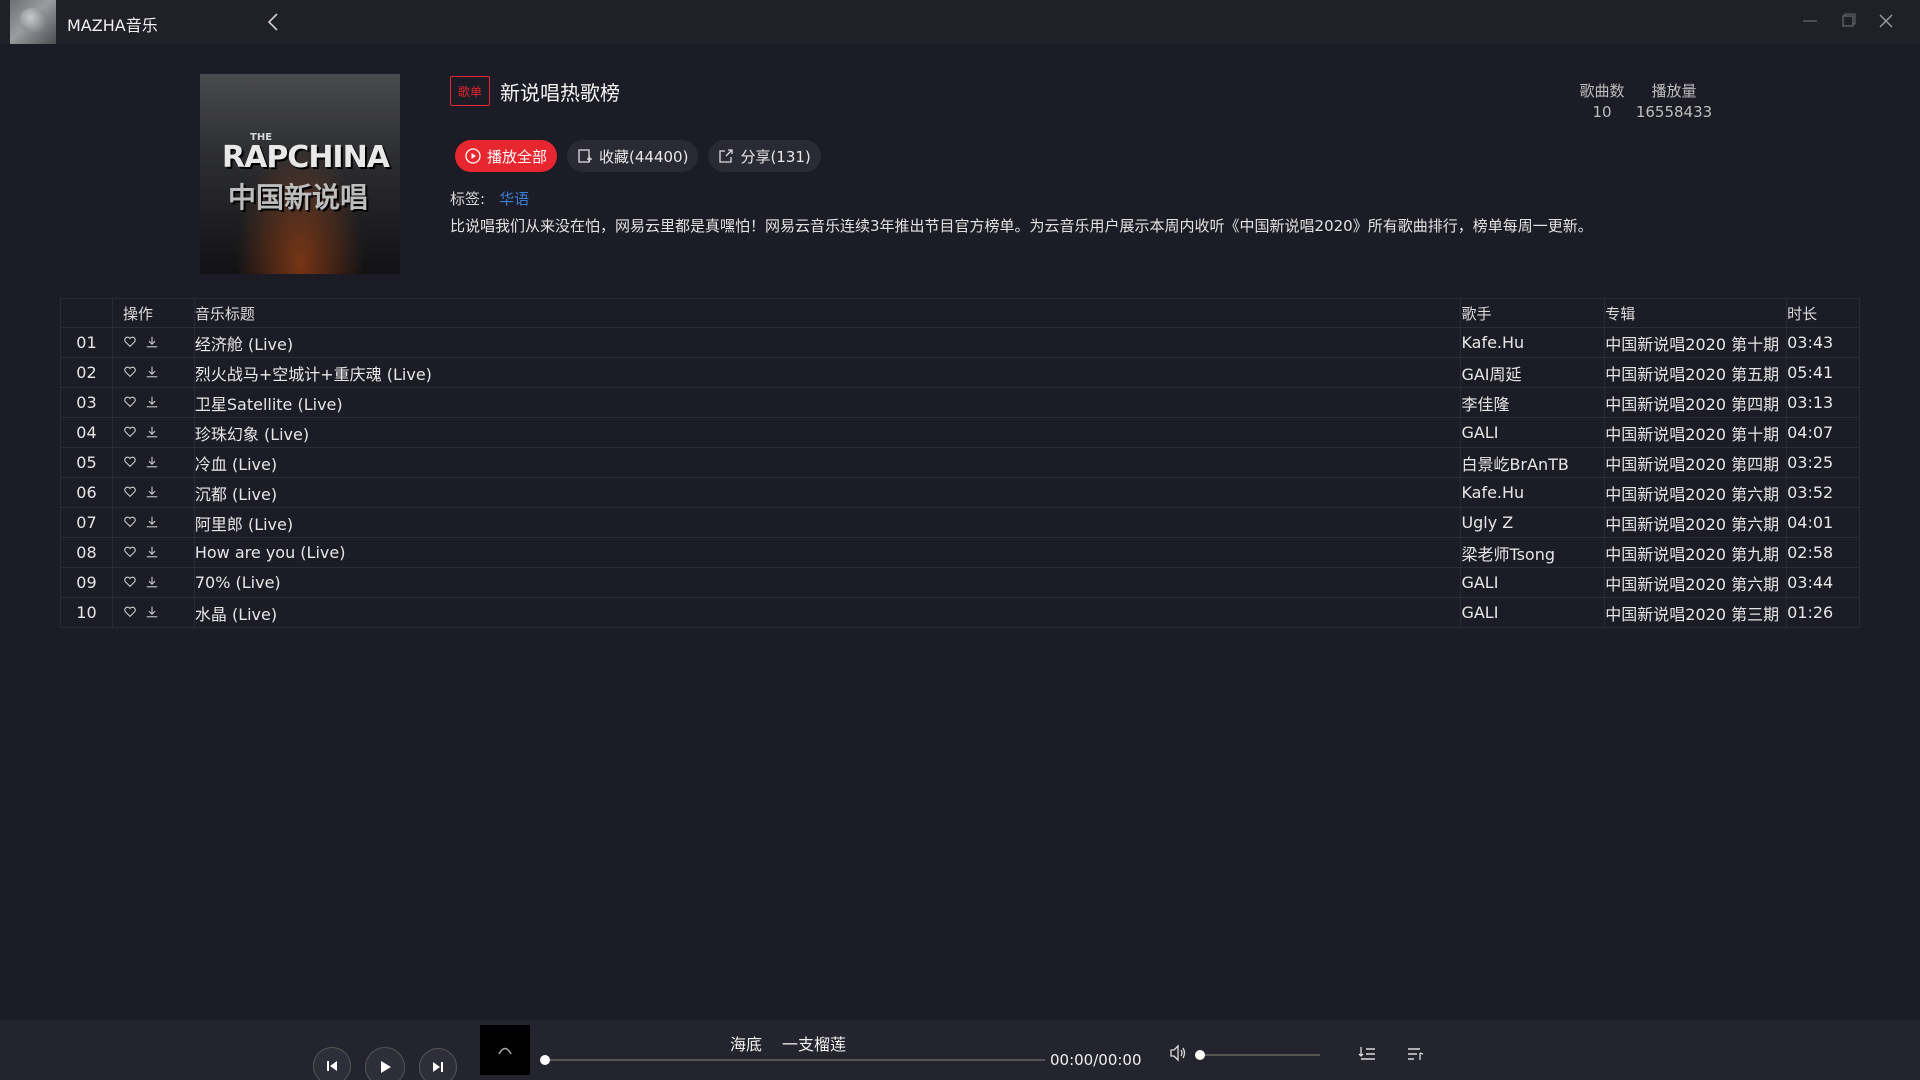 Image resolution: width=1920 pixels, height=1080 pixels. Describe the element at coordinates (1533, 462) in the screenshot. I see `song-artist: 白景屹BrAnTB` at that location.